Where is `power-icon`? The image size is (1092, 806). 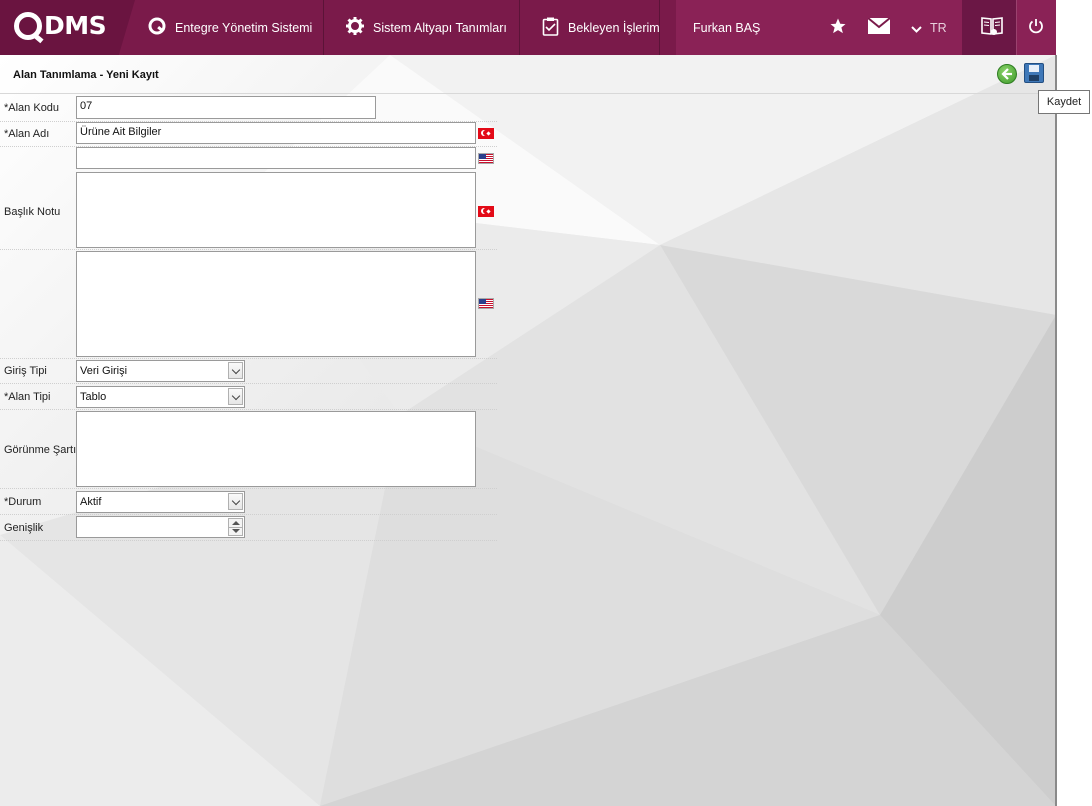 power-icon is located at coordinates (1036, 27).